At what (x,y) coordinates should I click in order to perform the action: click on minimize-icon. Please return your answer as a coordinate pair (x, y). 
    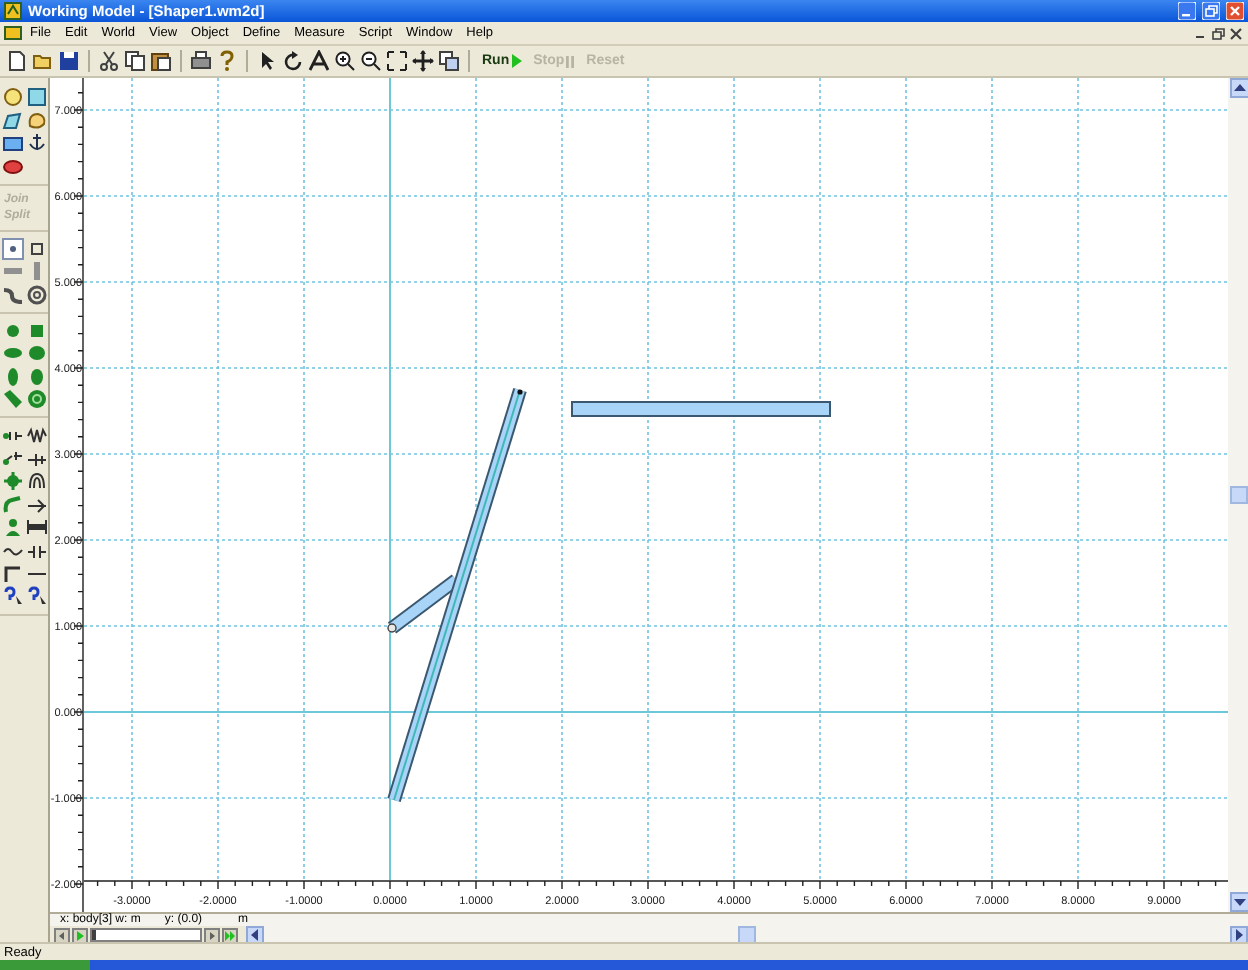
    Looking at the image, I should click on (1187, 11).